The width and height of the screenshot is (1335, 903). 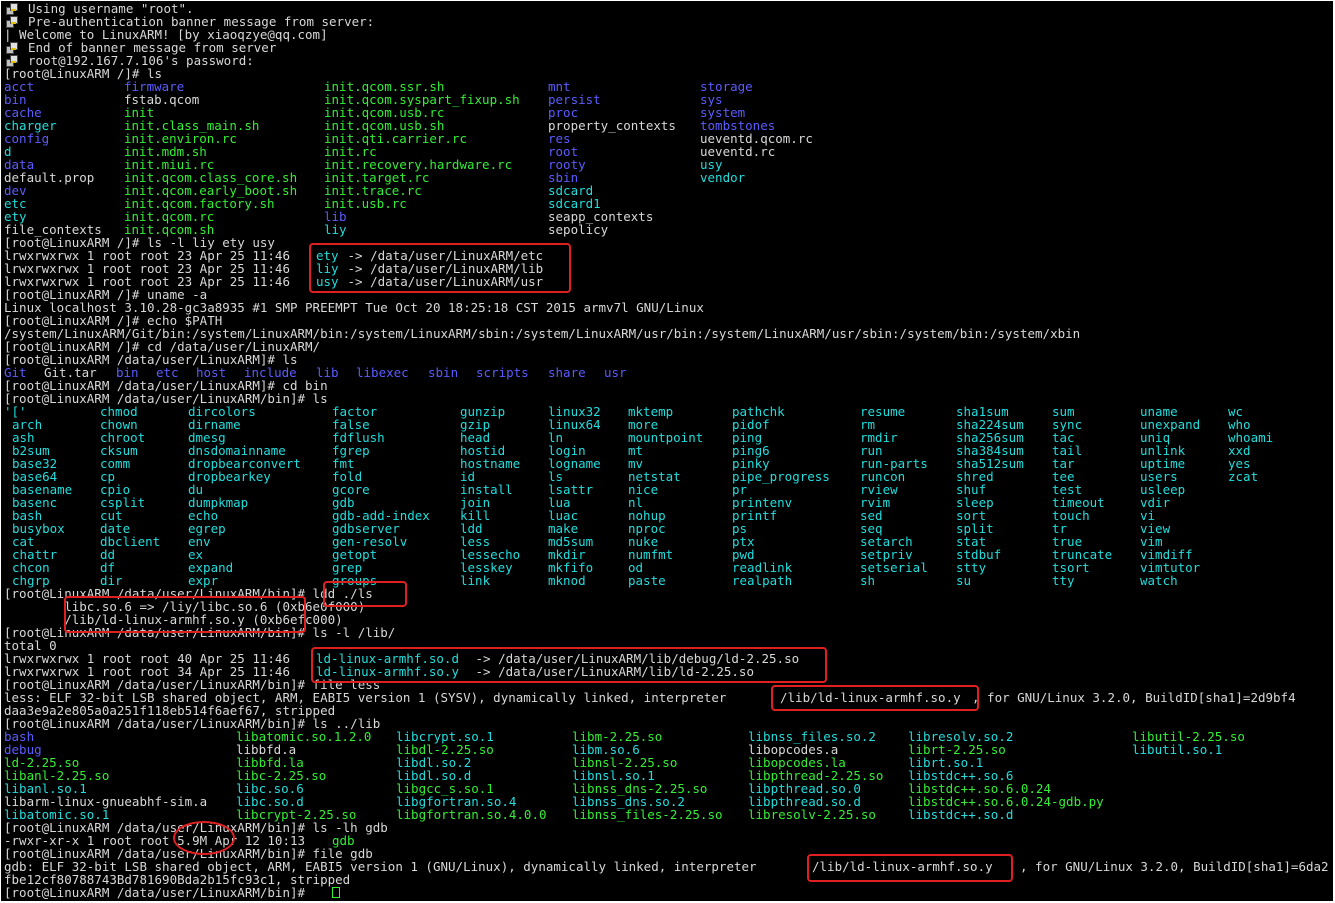 I want to click on terminal-cursor, so click(x=336, y=892).